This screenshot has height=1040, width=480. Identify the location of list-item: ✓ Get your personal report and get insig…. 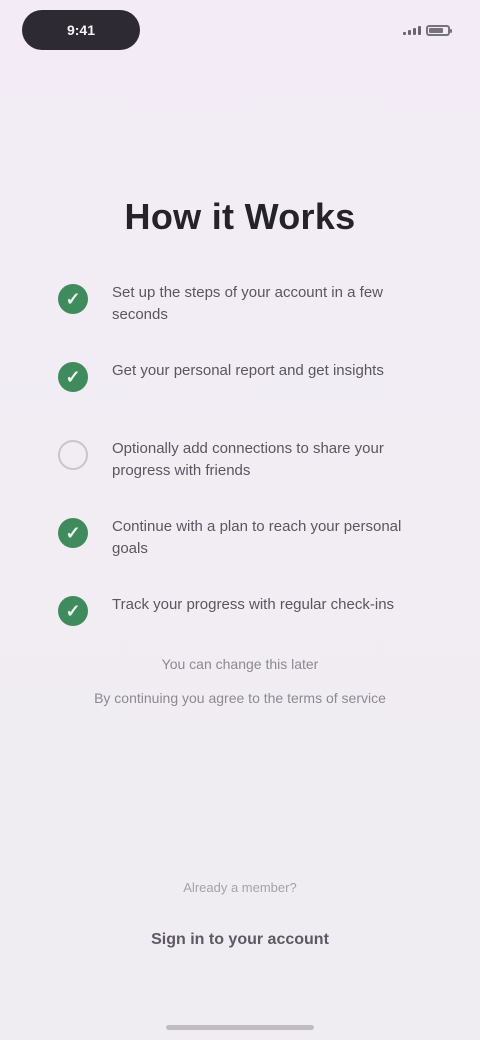
(238, 391).